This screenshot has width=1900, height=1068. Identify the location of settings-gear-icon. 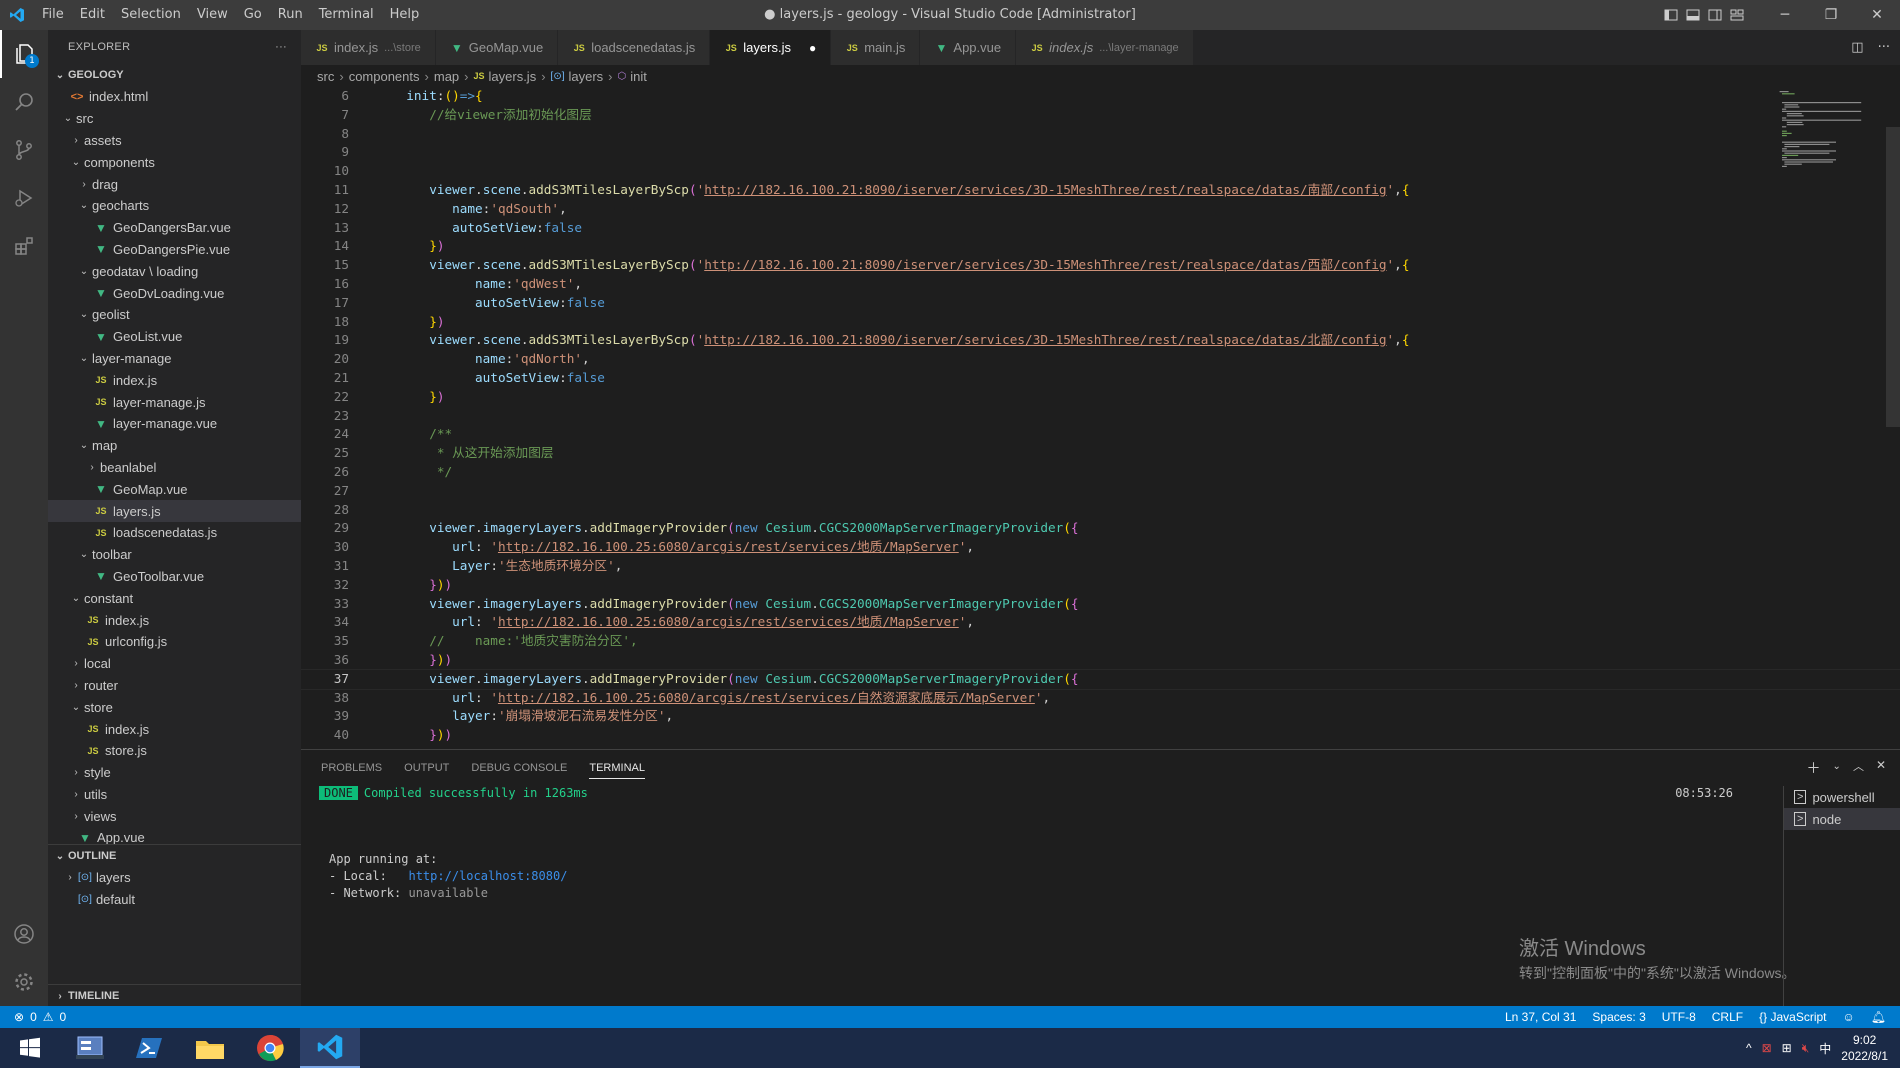
(24, 982).